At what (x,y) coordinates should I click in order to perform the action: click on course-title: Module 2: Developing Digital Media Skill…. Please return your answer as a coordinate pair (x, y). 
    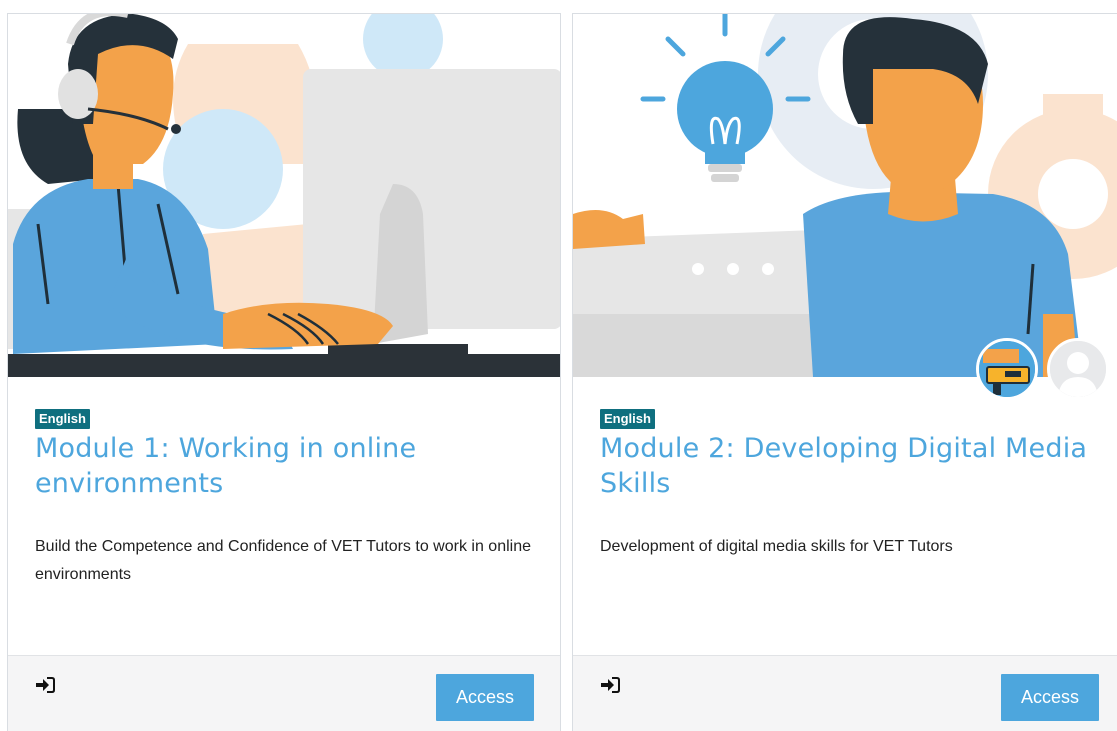
    Looking at the image, I should click on (847, 466).